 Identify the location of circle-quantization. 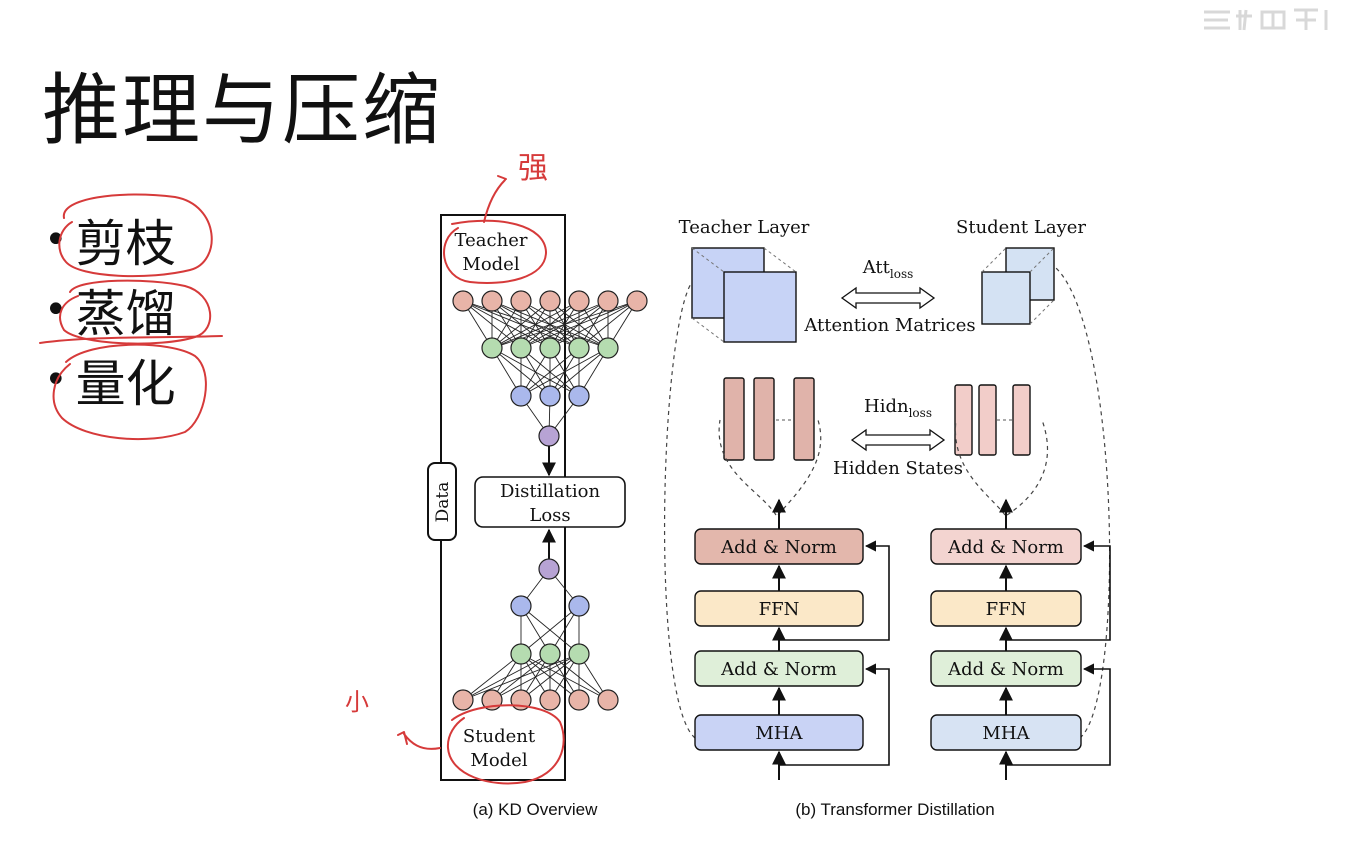
(129, 392).